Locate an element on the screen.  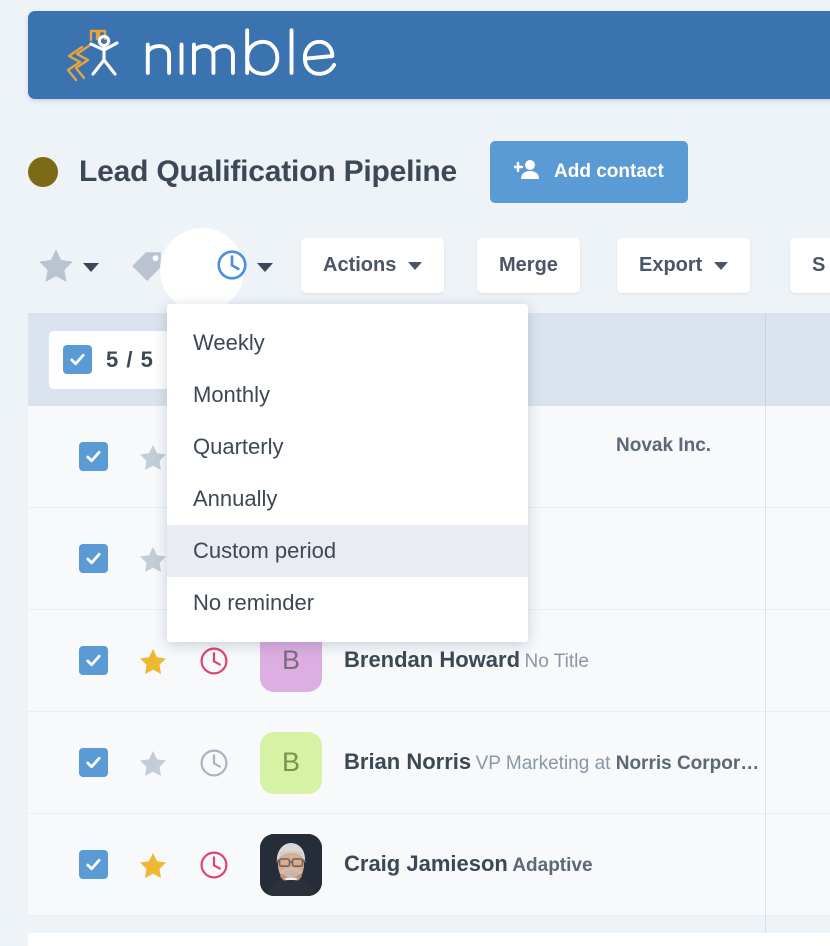
menu-item-custom-period: Custom period is located at coordinates (347, 551).